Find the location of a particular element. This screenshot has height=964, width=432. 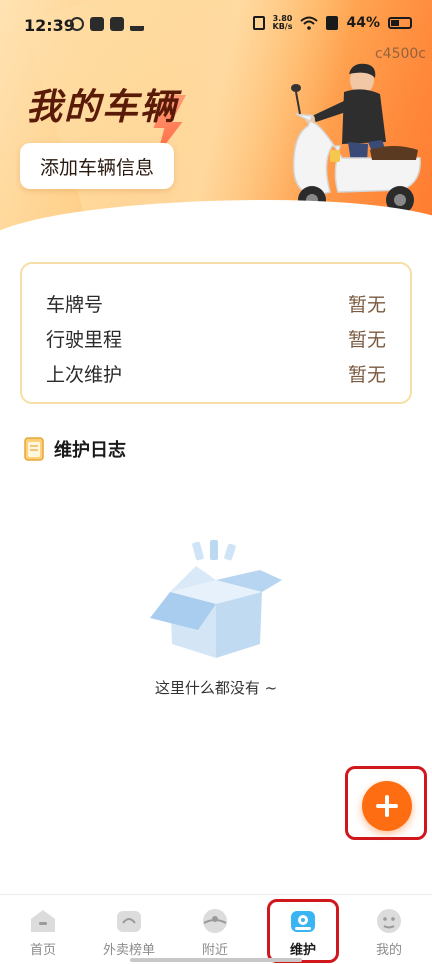

notebook-icon is located at coordinates (34, 449).